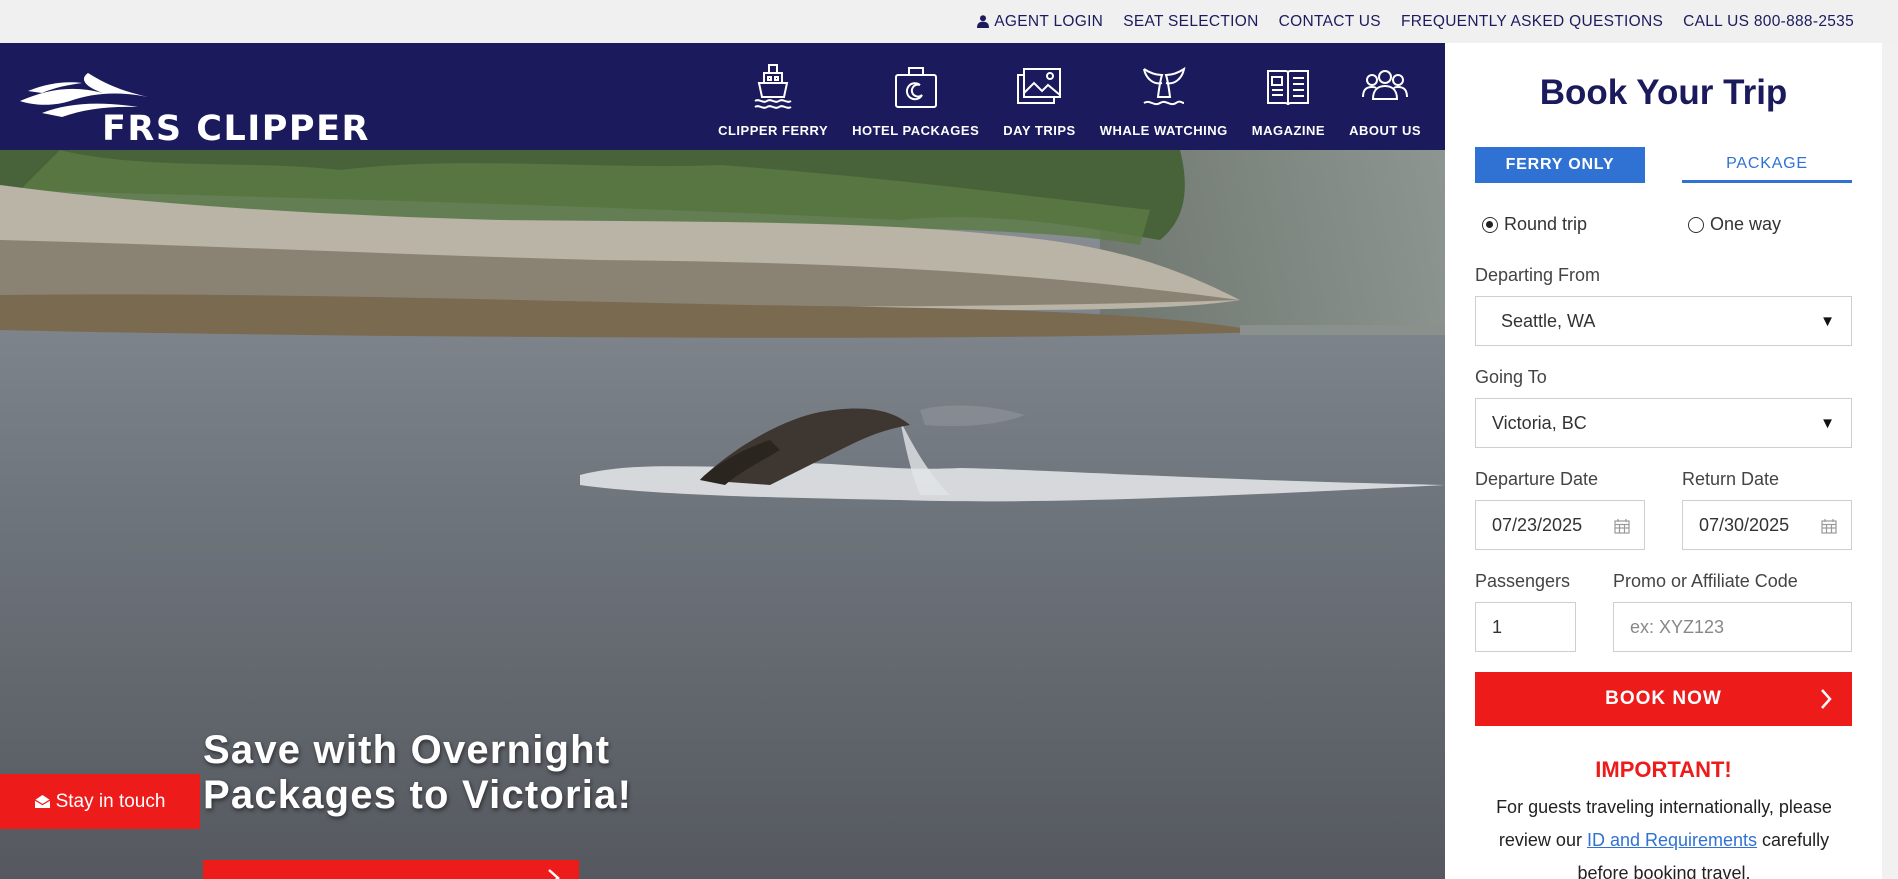 The height and width of the screenshot is (879, 1898). Describe the element at coordinates (1890, 461) in the screenshot. I see `panel-edge-strip` at that location.